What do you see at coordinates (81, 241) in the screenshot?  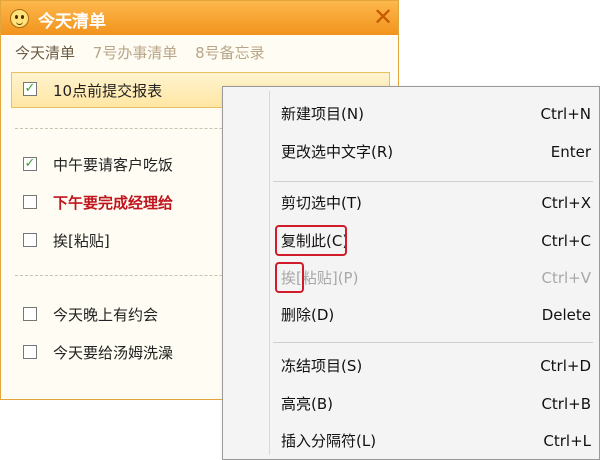 I see `task-text: 挨[粘贴]` at bounding box center [81, 241].